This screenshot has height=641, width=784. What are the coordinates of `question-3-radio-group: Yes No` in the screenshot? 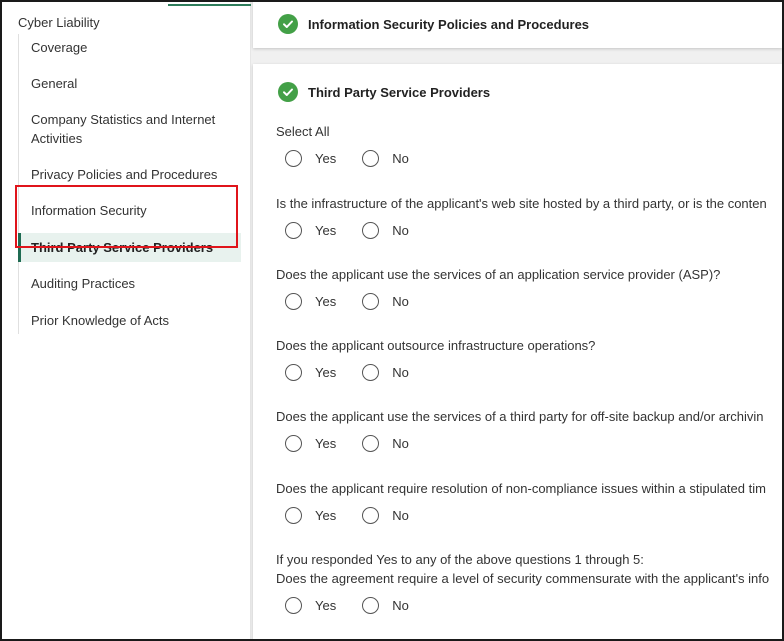 It's located at (360, 372).